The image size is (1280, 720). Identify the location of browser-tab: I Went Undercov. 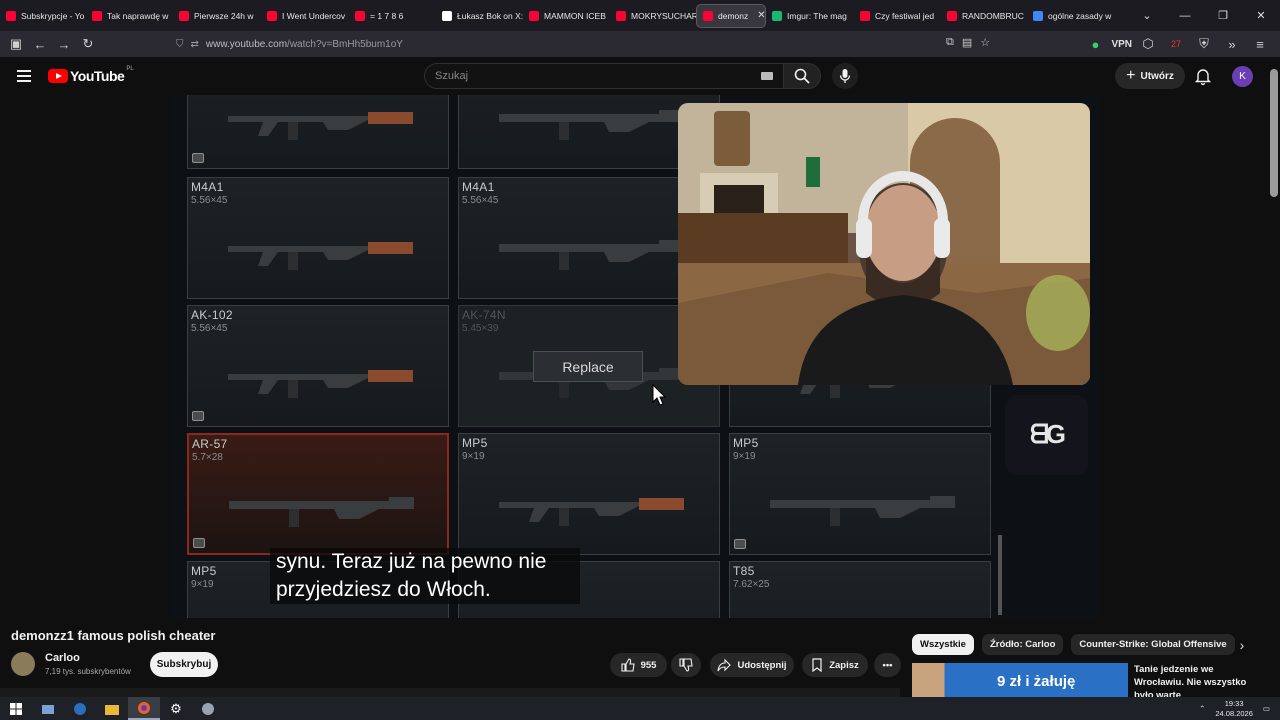
(305, 15).